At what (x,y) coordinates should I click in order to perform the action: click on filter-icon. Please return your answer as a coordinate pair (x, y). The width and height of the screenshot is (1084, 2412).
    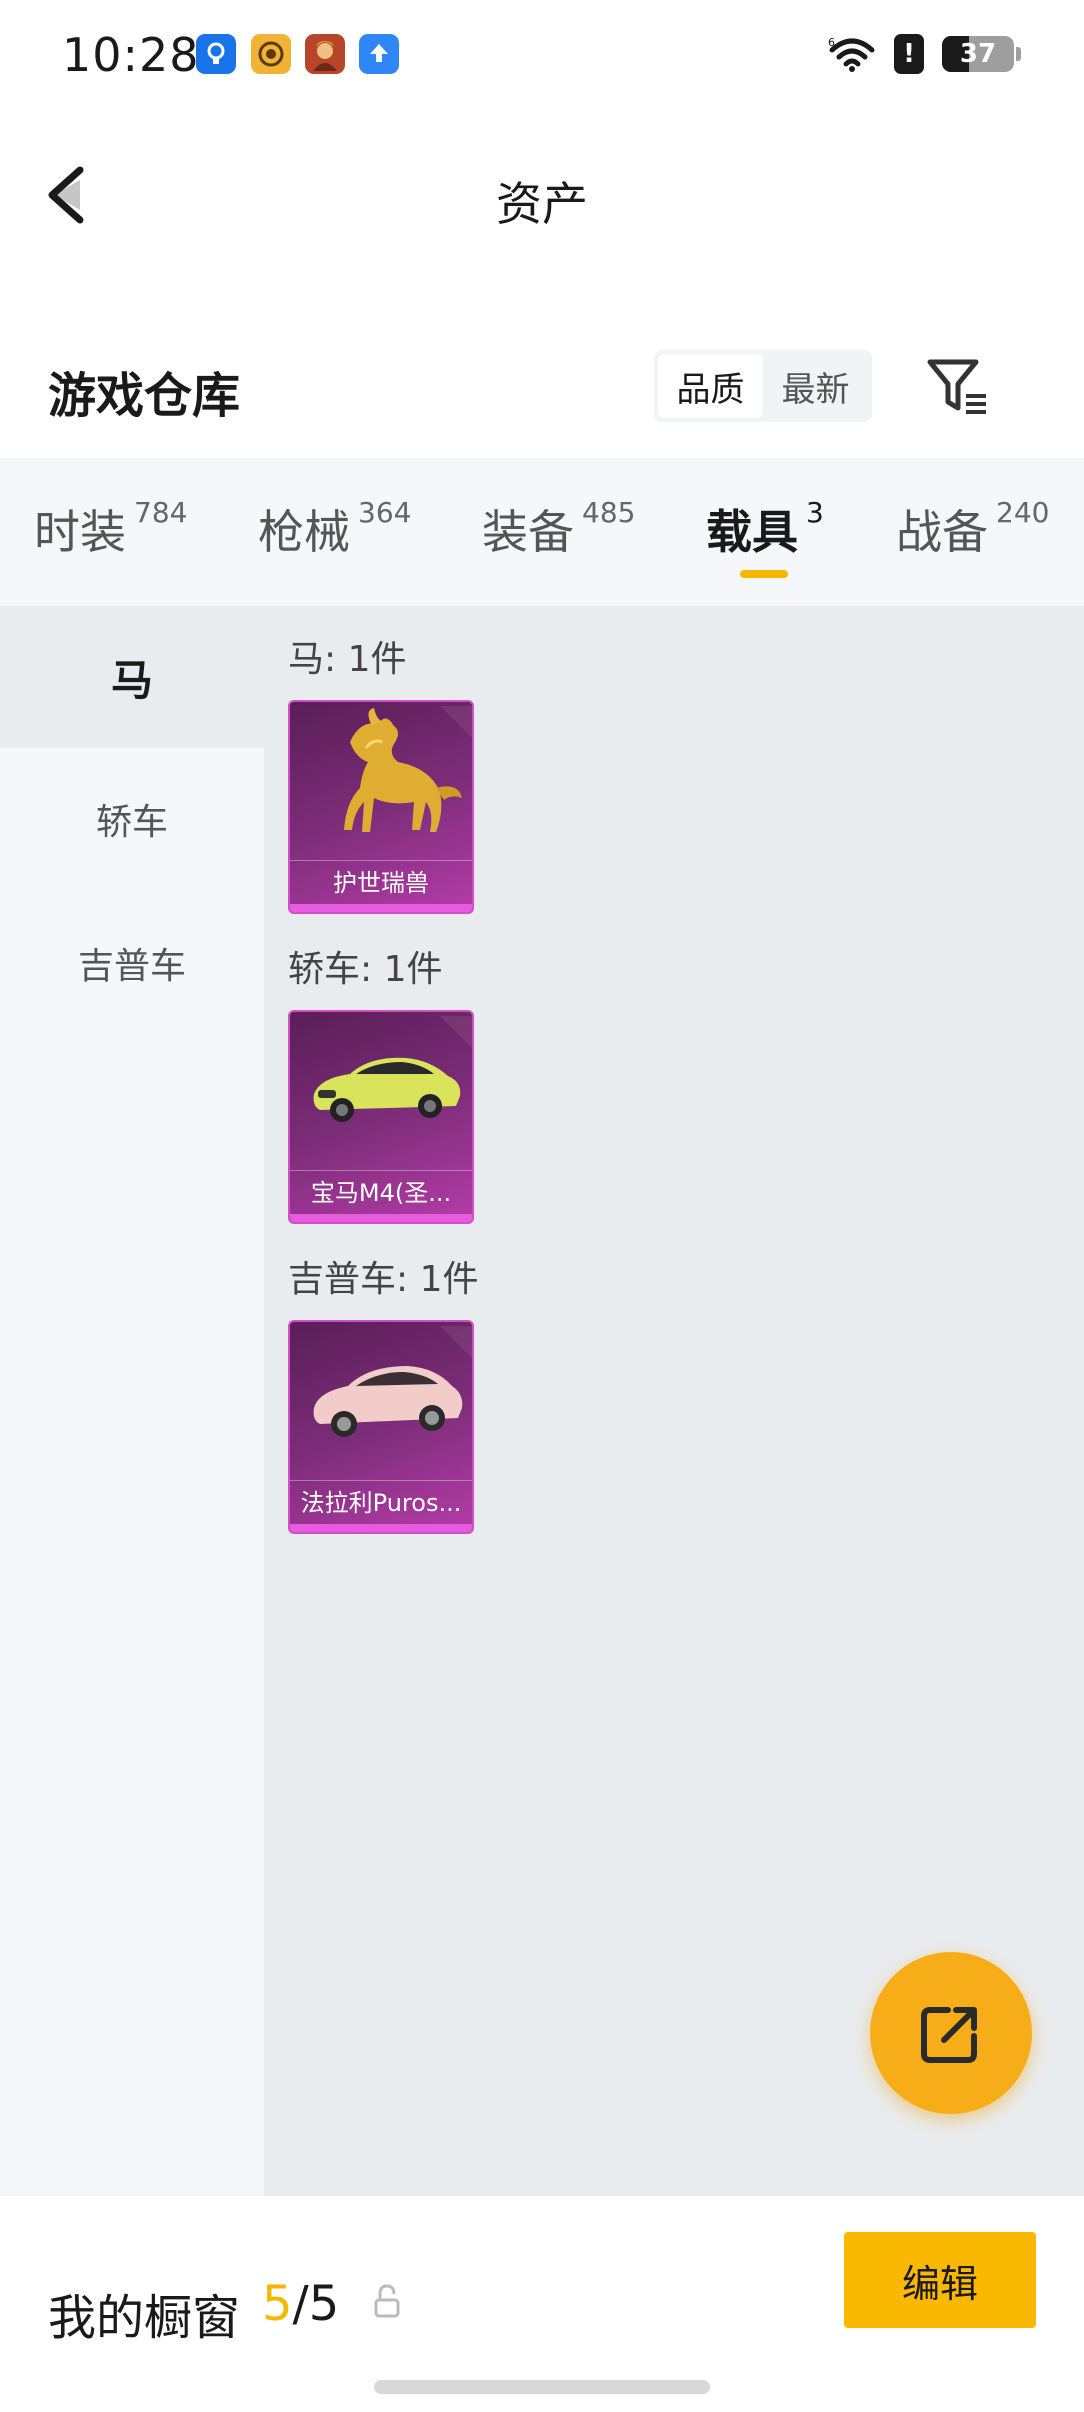
    Looking at the image, I should click on (958, 386).